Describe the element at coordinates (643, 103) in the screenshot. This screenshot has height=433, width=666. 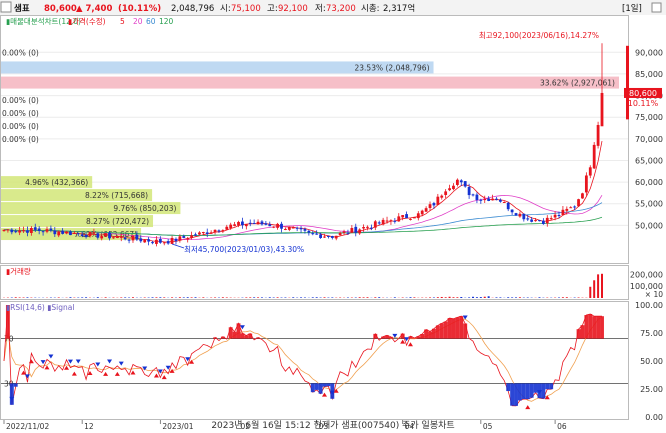
I see `last-pct-label: 10.11%` at that location.